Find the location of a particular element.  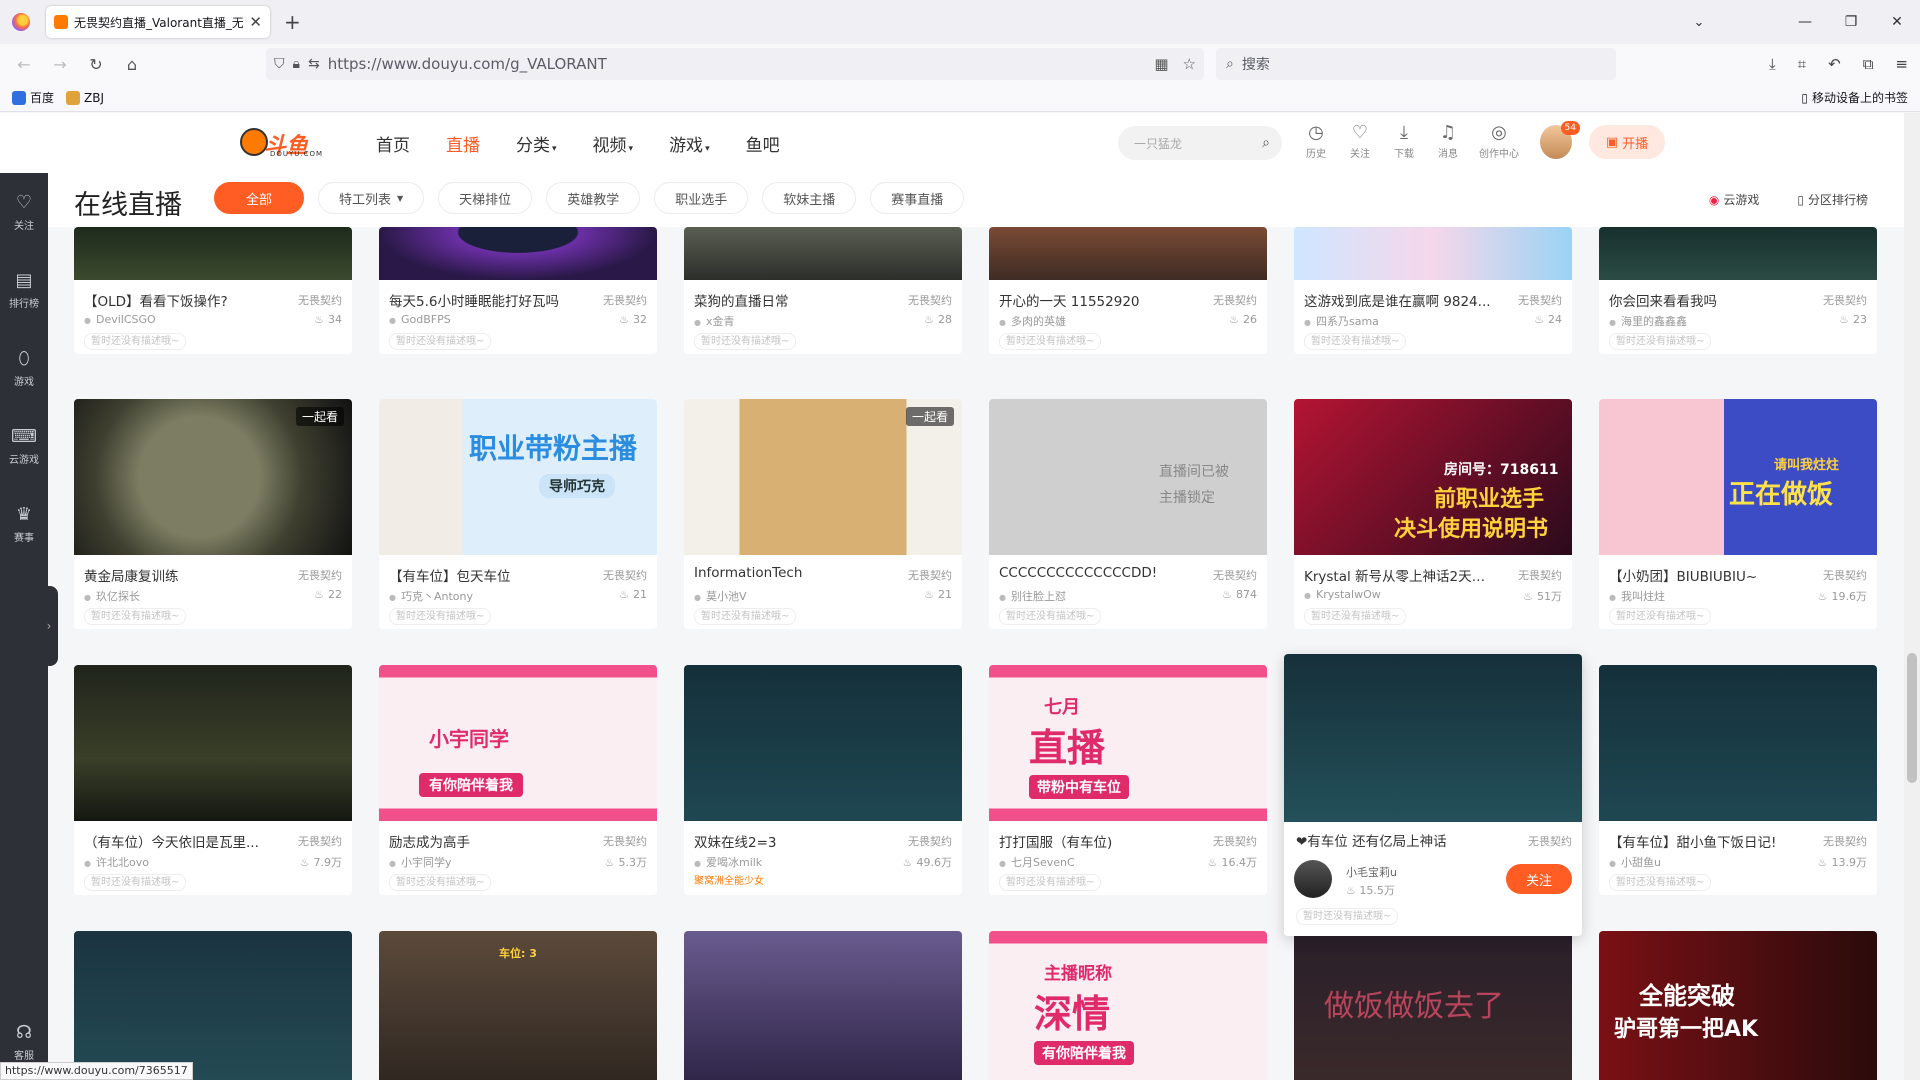

avatar: 54 is located at coordinates (1560, 140).